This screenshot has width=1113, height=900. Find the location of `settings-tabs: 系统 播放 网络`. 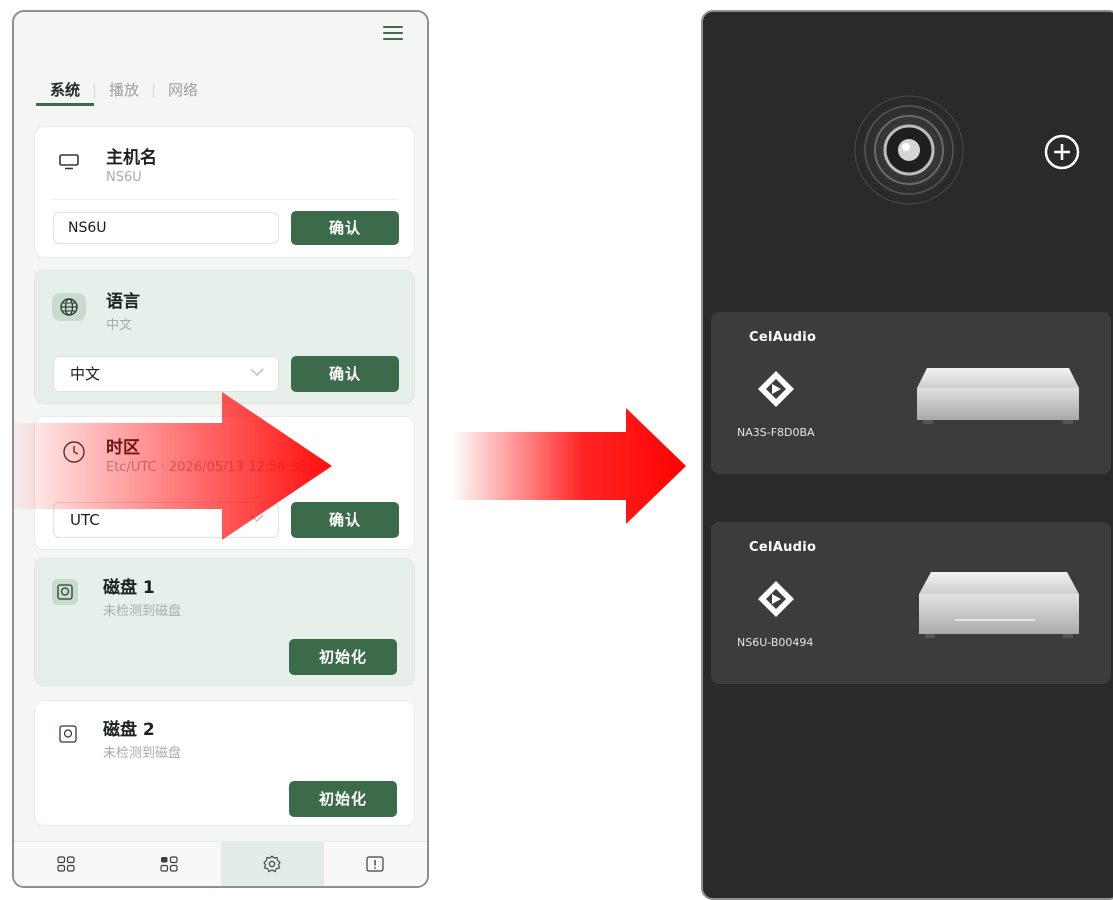

settings-tabs: 系统 播放 网络 is located at coordinates (124, 91).